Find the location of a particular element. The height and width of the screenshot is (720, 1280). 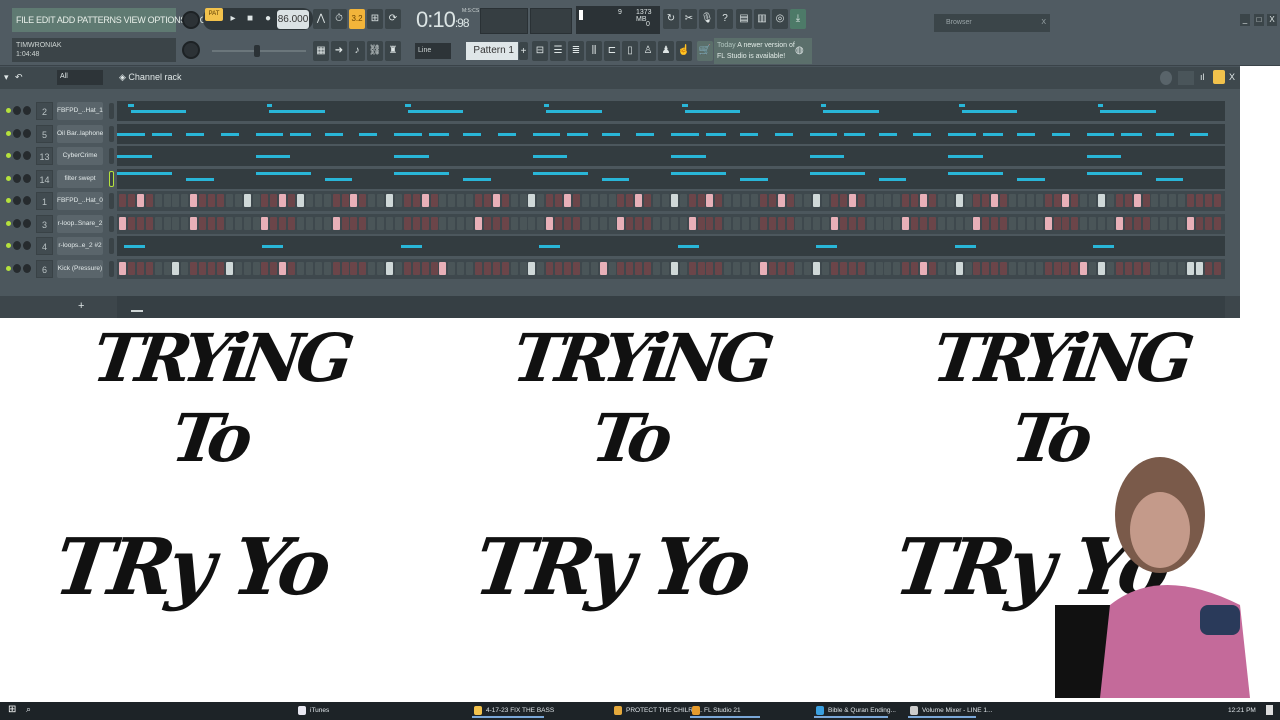

channel-filter: All is located at coordinates (80, 77).